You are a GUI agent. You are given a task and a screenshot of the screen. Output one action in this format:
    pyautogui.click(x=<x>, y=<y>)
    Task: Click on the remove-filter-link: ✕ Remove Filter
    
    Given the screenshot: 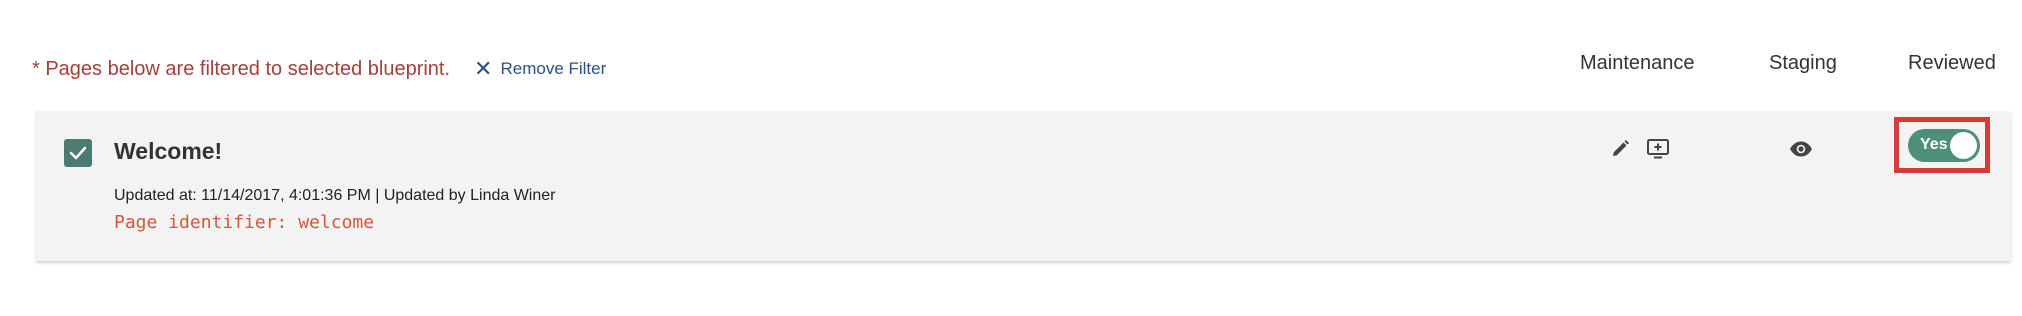 What is the action you would take?
    pyautogui.click(x=540, y=69)
    